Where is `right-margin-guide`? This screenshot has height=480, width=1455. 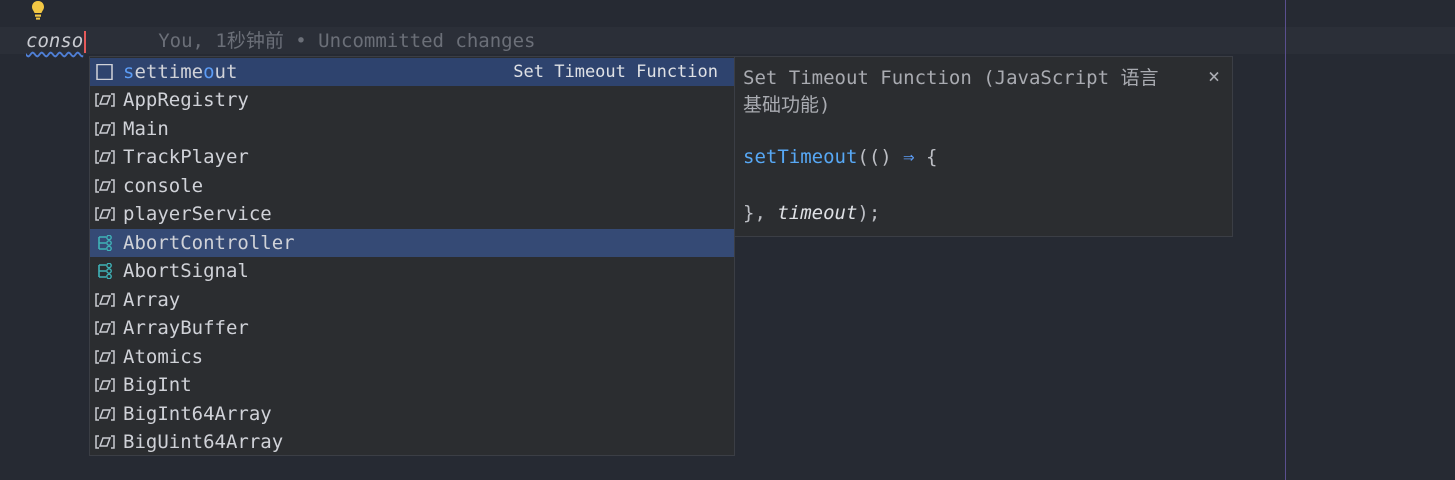 right-margin-guide is located at coordinates (1285, 240).